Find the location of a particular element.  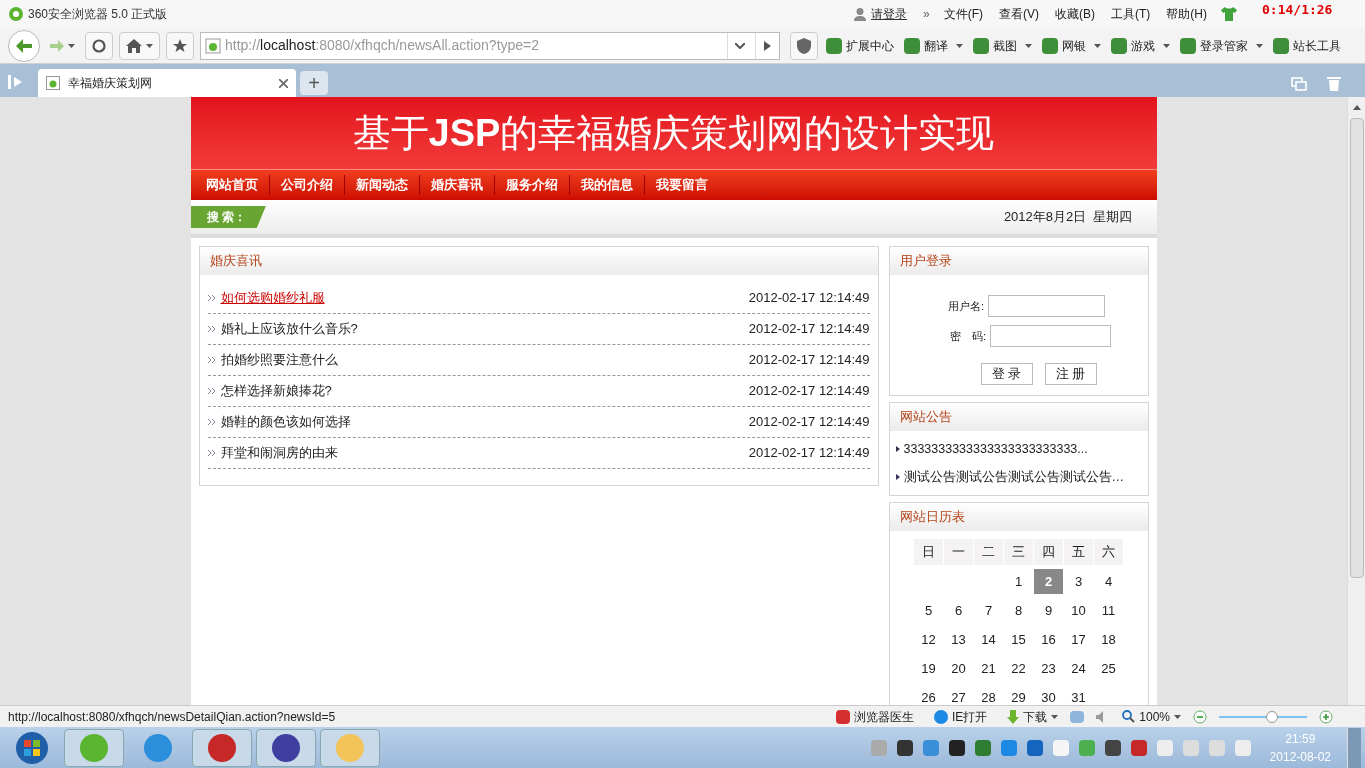

calendar-day: 18 is located at coordinates (1108, 639).